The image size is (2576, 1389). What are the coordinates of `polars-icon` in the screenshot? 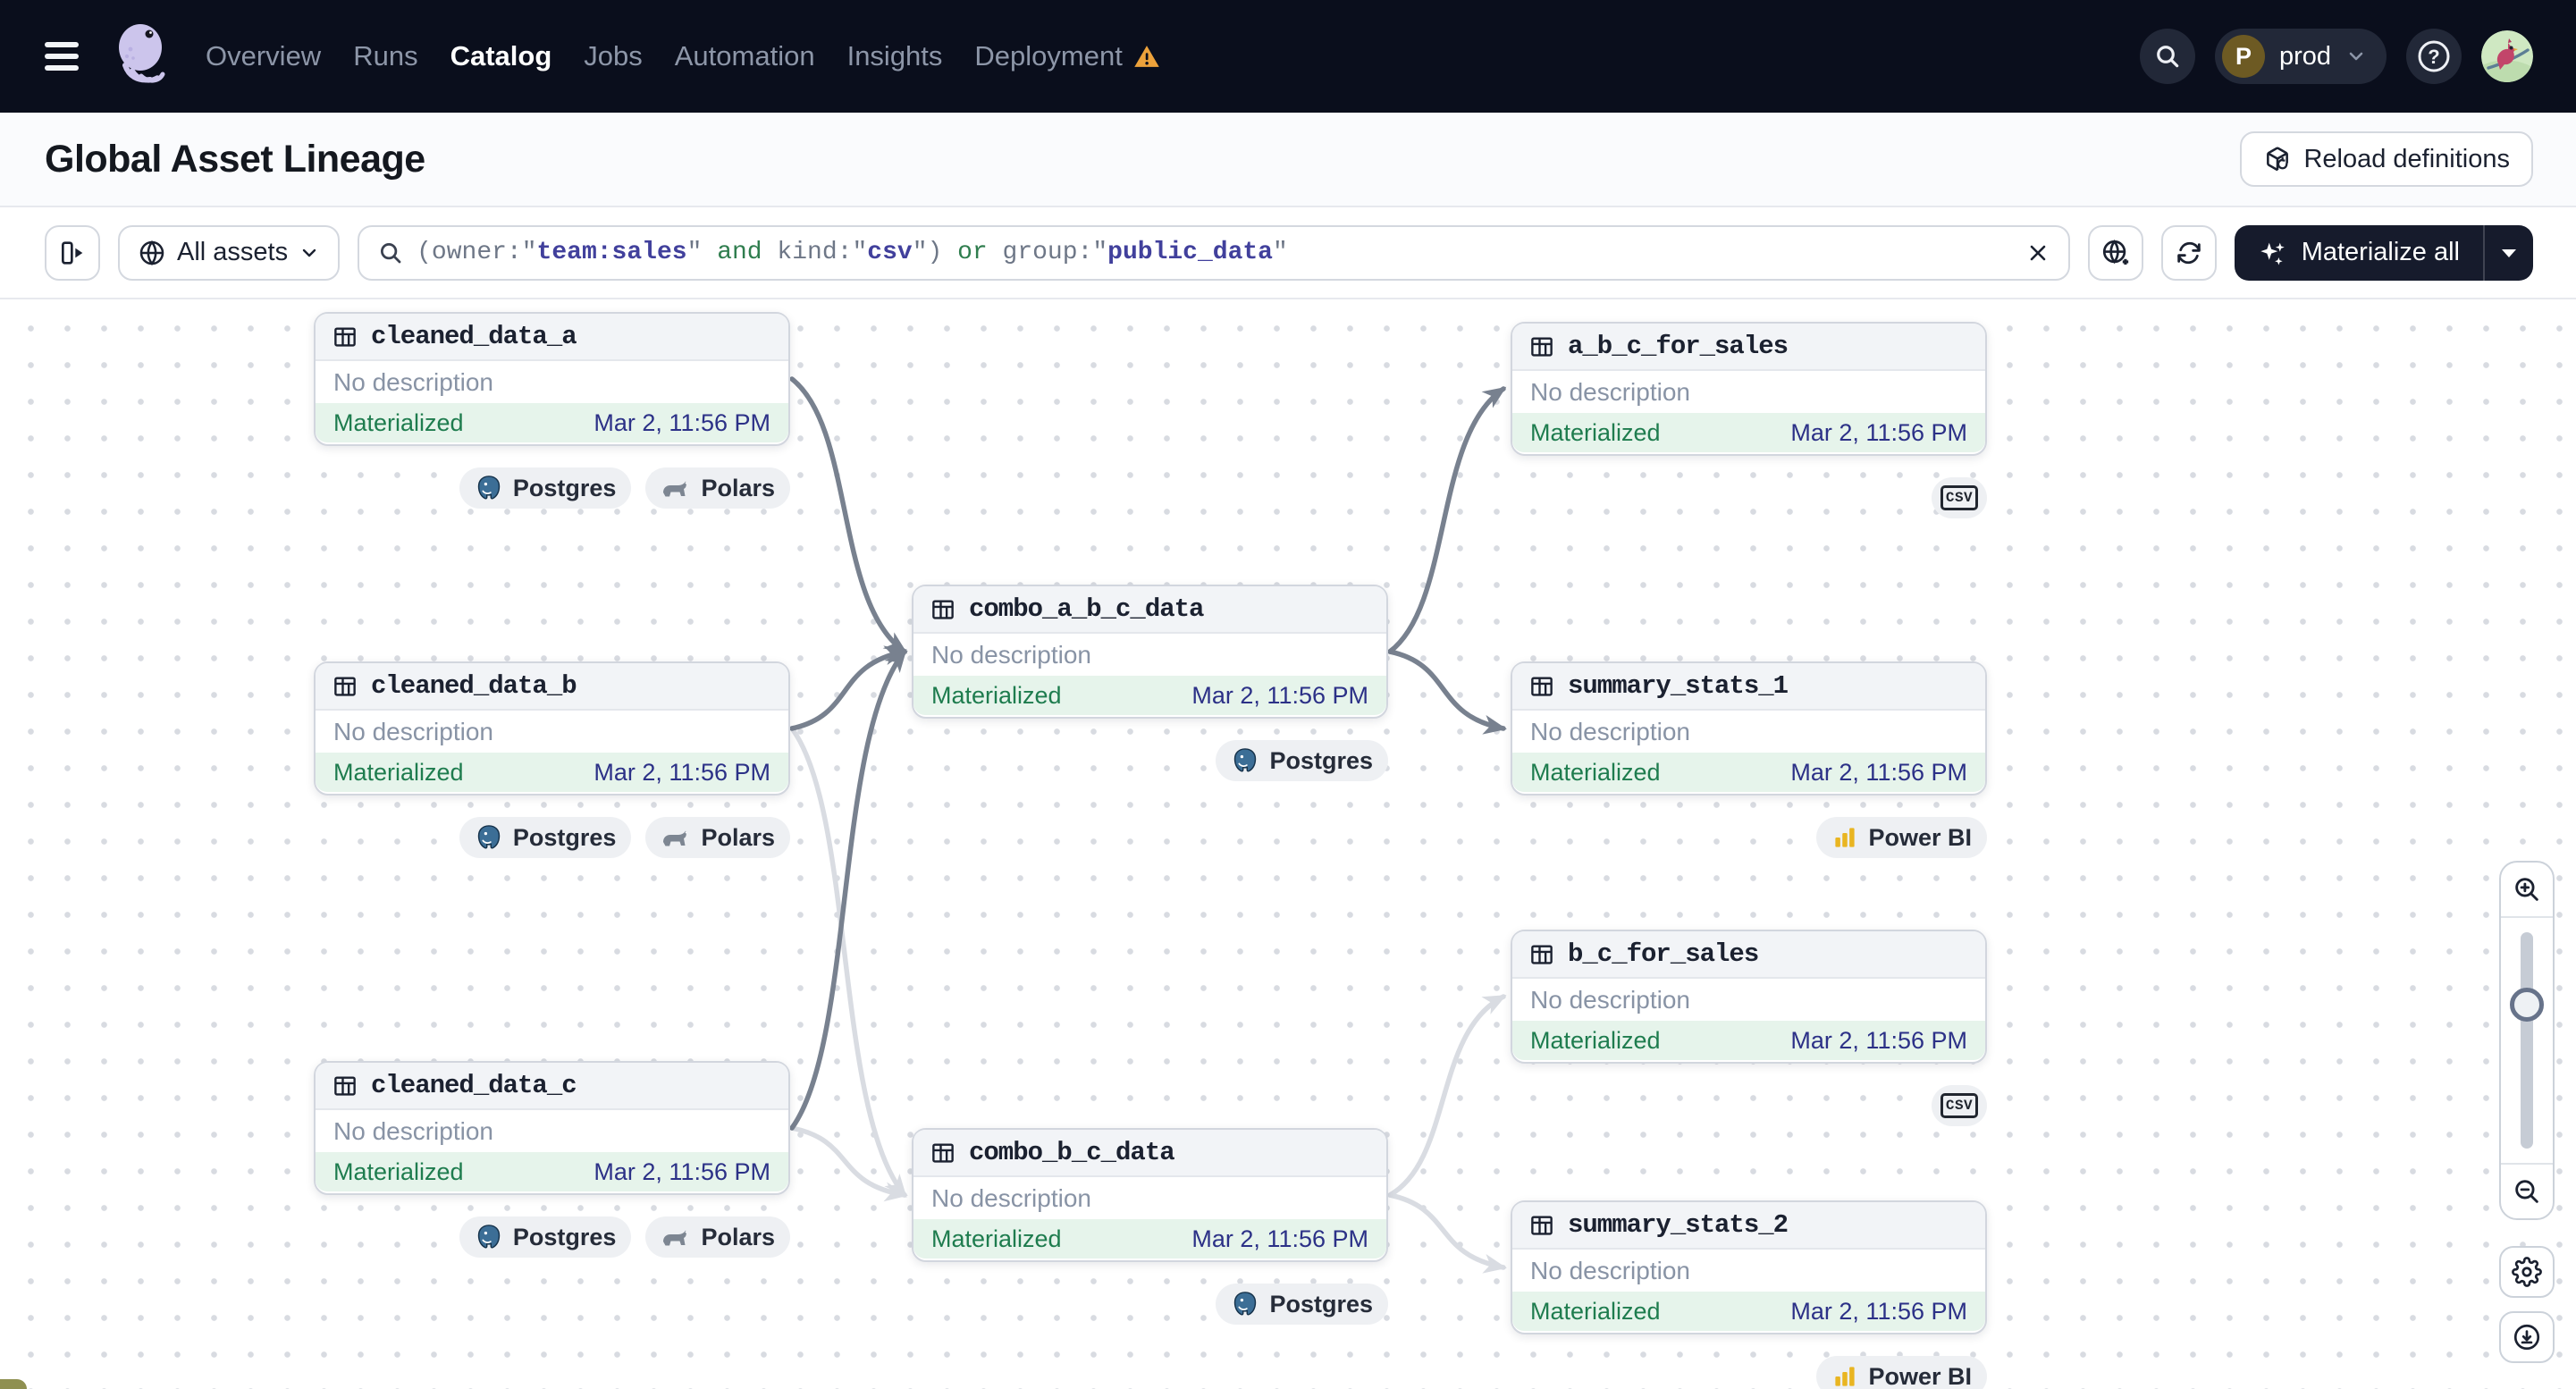 It's located at (675, 838).